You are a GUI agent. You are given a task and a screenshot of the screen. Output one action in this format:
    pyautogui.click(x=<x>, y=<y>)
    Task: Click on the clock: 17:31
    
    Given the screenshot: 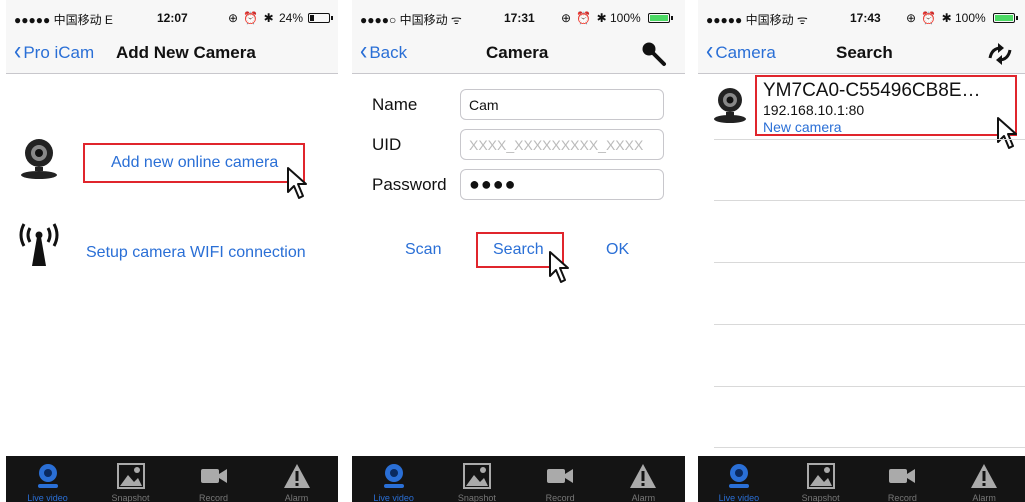 What is the action you would take?
    pyautogui.click(x=519, y=18)
    